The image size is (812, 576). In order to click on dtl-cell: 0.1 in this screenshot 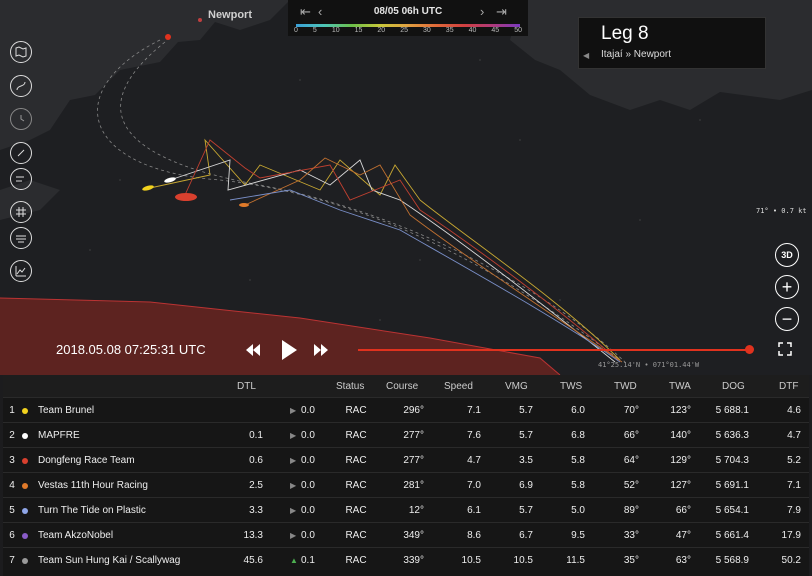, I will do `click(256, 435)`.